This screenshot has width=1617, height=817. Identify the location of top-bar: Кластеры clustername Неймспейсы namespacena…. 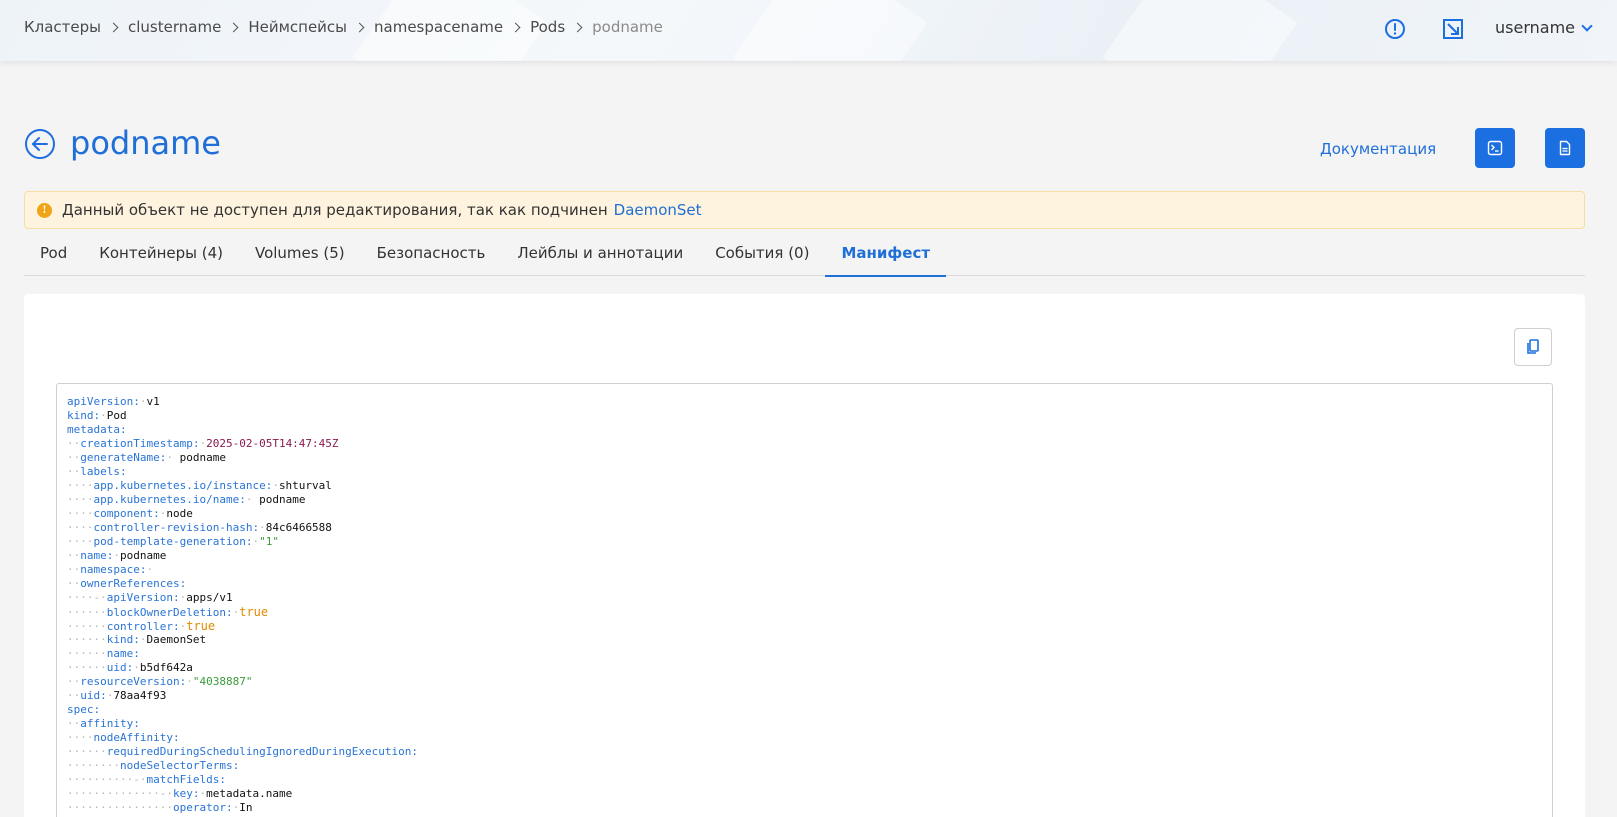
(808, 30).